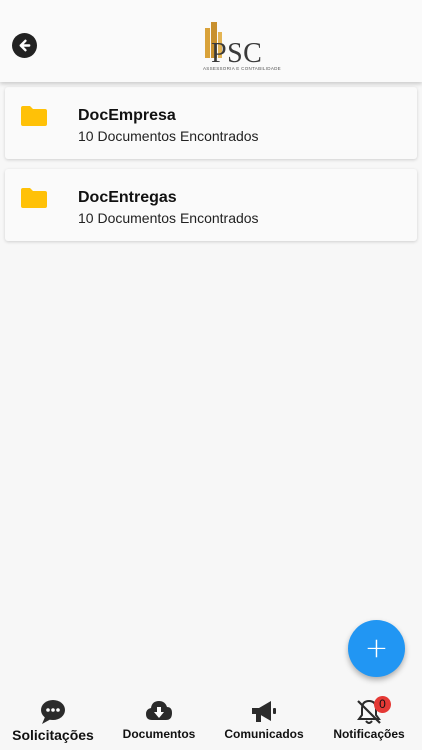 The image size is (422, 750). I want to click on folder-card-docentregas: DocEntregas 10 Documentos Encontrados, so click(211, 205).